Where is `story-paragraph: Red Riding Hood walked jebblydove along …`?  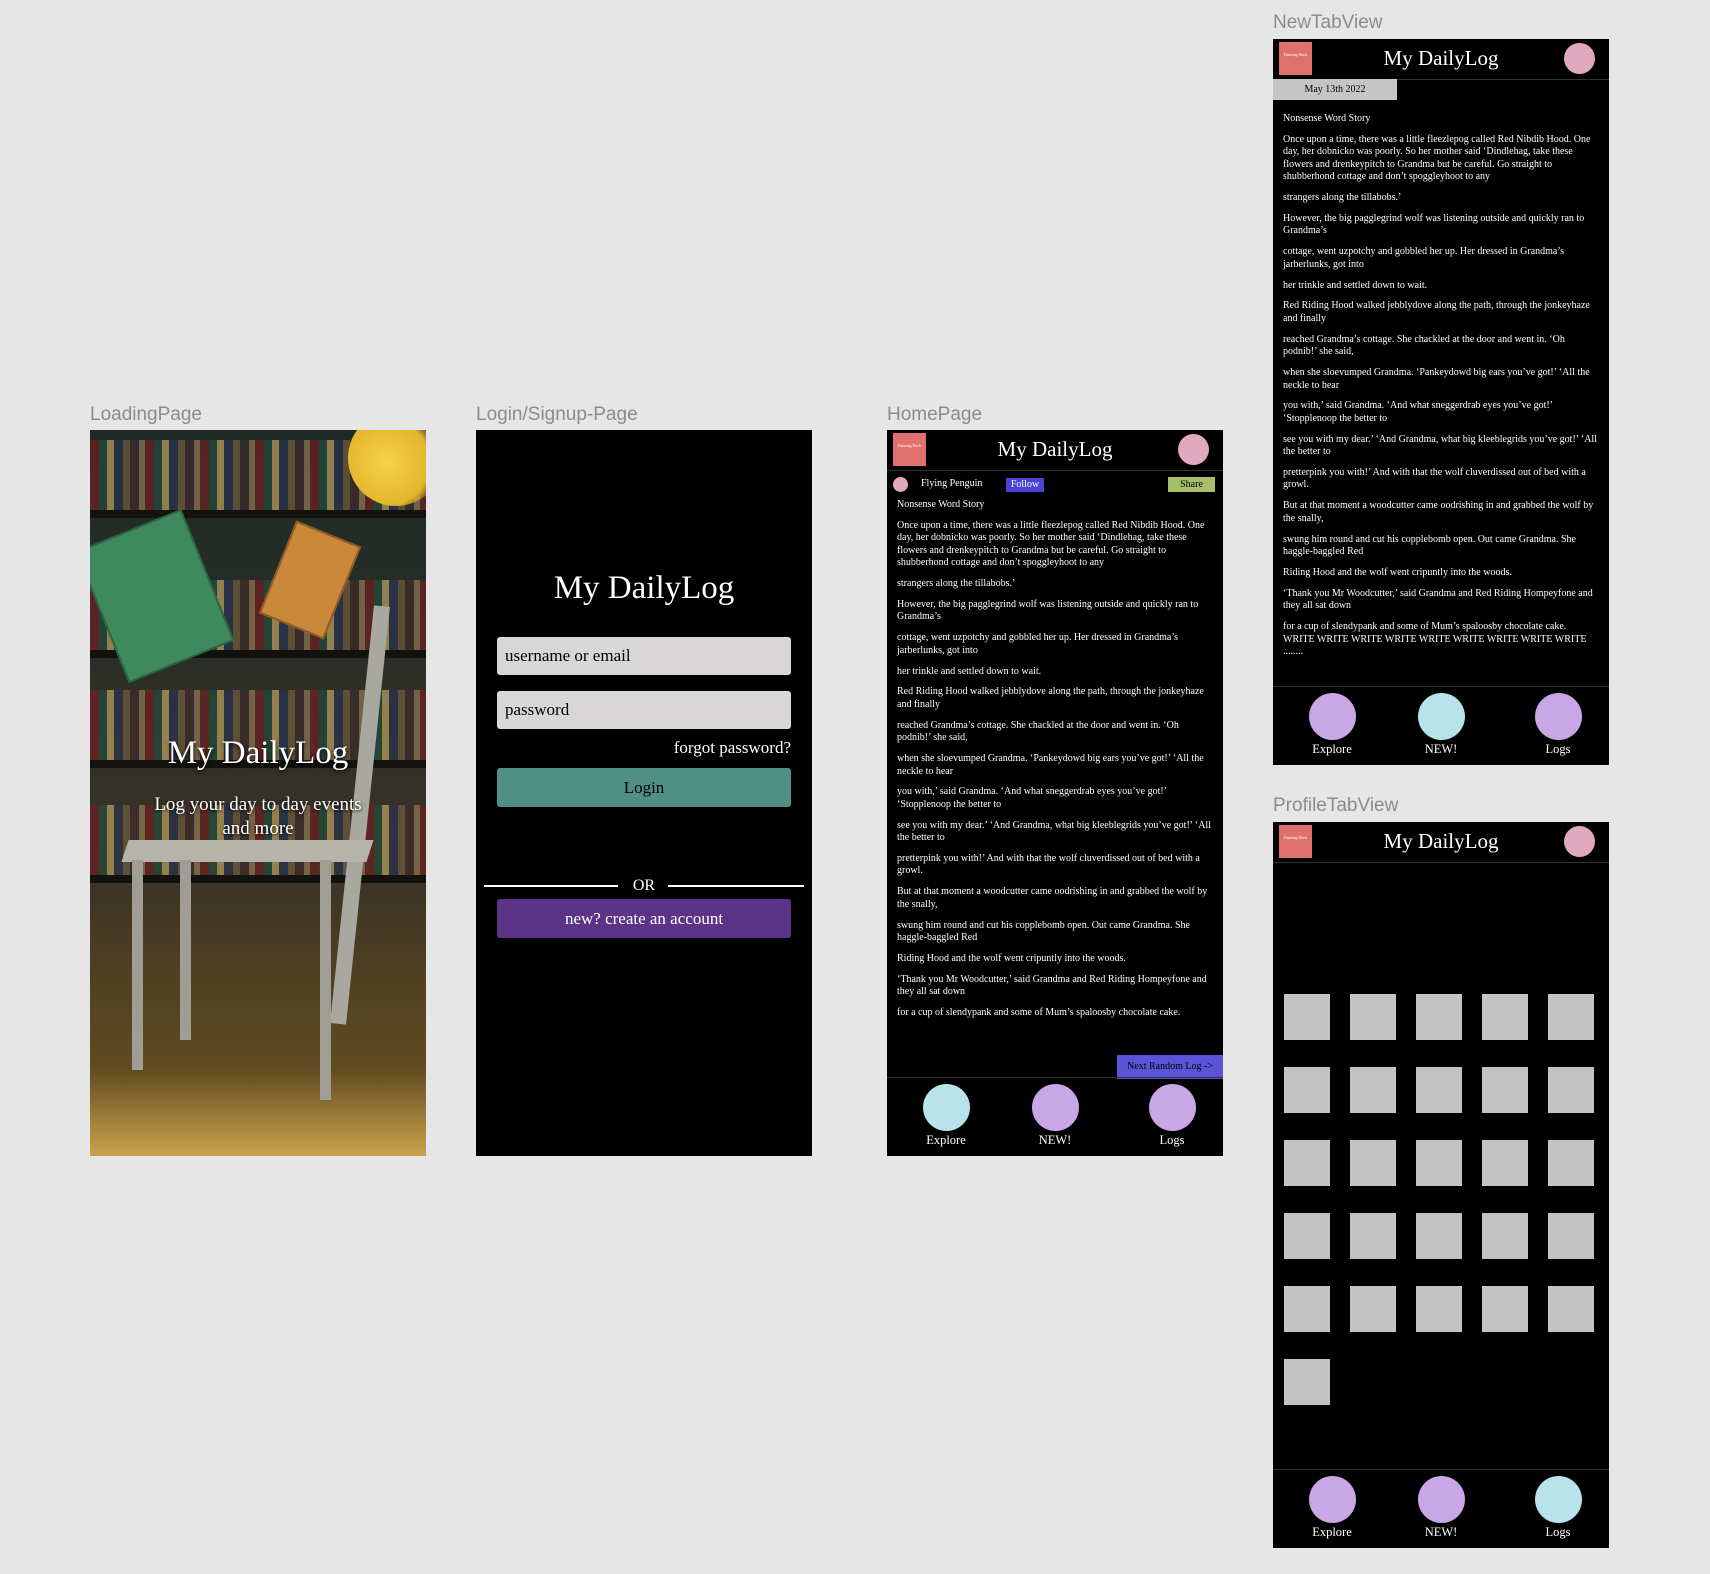
story-paragraph: Red Riding Hood walked jebblydove along … is located at coordinates (1436, 312).